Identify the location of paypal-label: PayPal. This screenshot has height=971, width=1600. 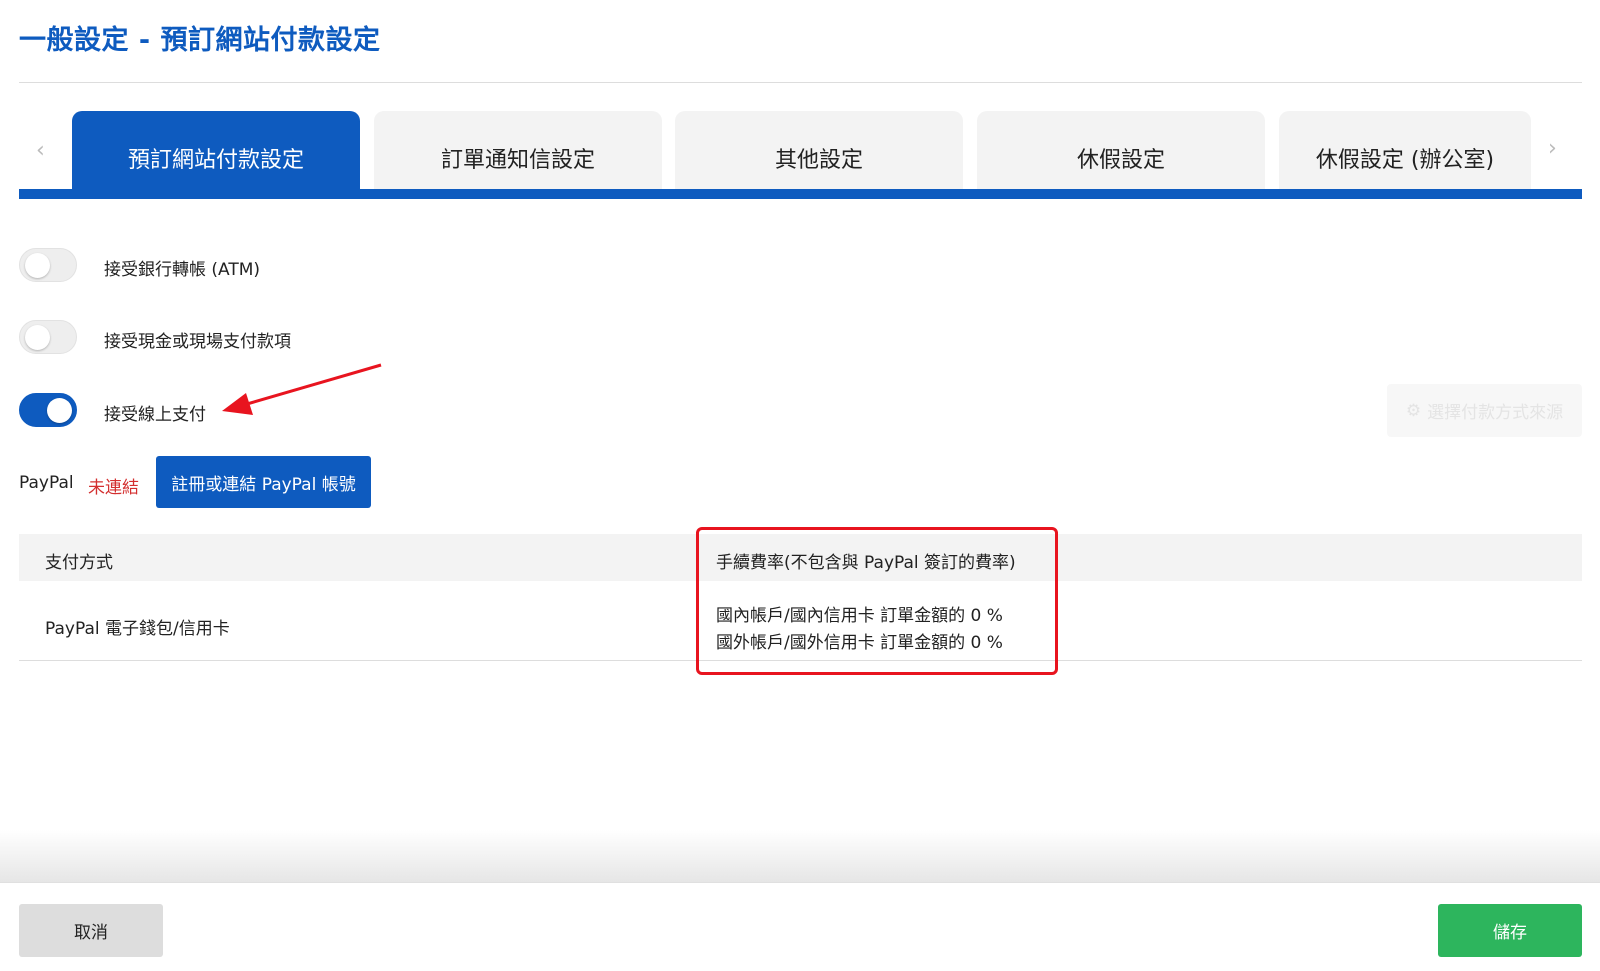
(46, 483).